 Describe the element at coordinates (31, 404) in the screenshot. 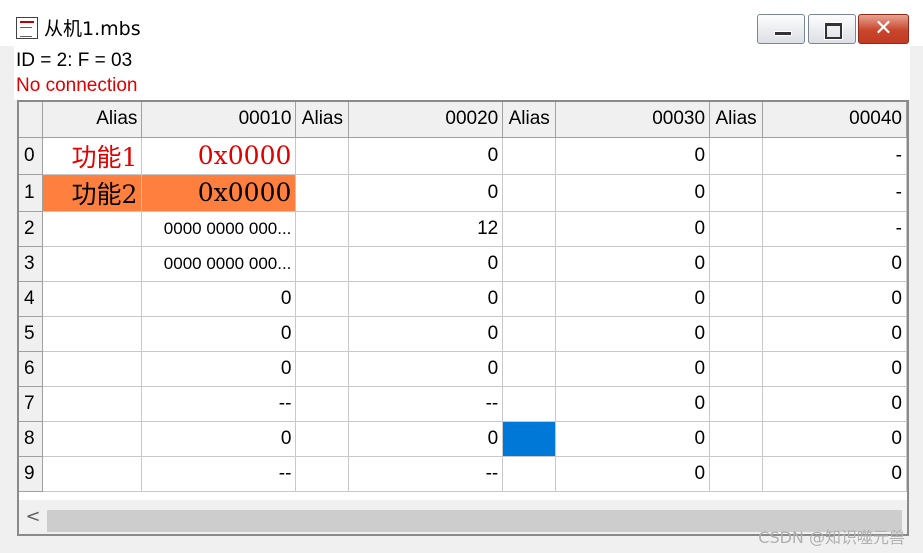

I see `row-header: 7` at that location.